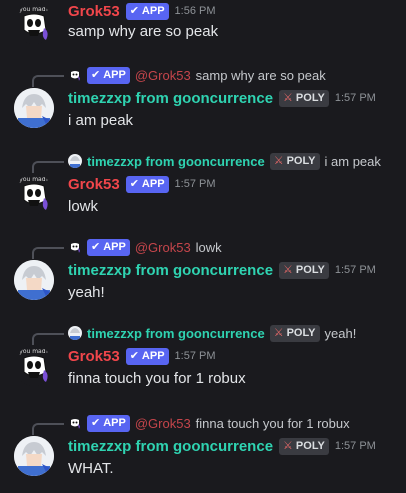 The image size is (406, 493). What do you see at coordinates (91, 468) in the screenshot?
I see `message-text: WHAT.` at bounding box center [91, 468].